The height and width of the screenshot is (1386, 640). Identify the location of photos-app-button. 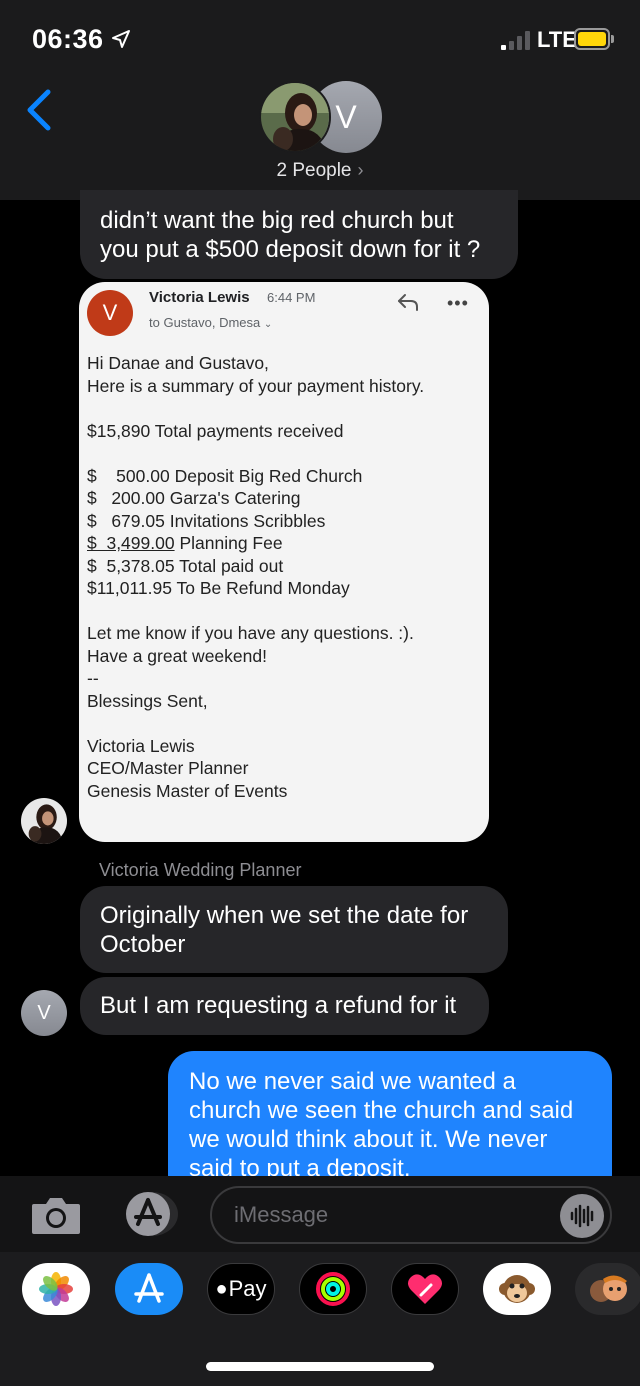
(56, 1289).